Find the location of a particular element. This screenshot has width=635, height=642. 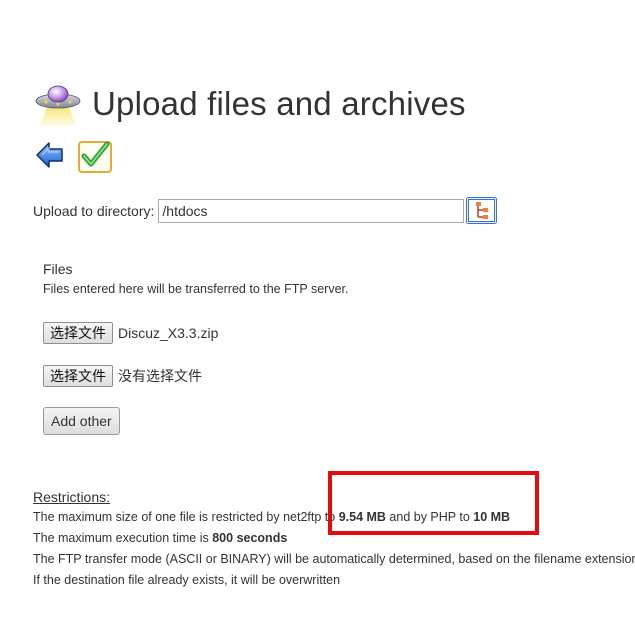

tree-browse-icon is located at coordinates (481, 210).